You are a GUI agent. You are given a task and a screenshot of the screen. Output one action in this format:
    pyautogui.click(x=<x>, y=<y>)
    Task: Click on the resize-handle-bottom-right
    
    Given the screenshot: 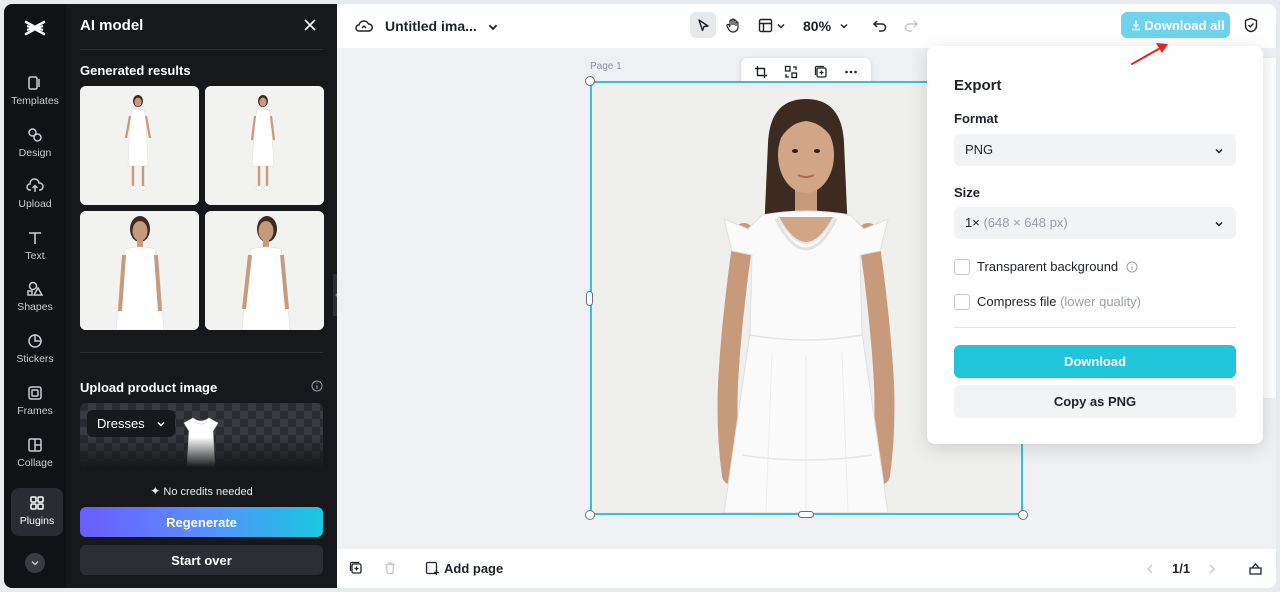 What is the action you would take?
    pyautogui.click(x=1023, y=515)
    